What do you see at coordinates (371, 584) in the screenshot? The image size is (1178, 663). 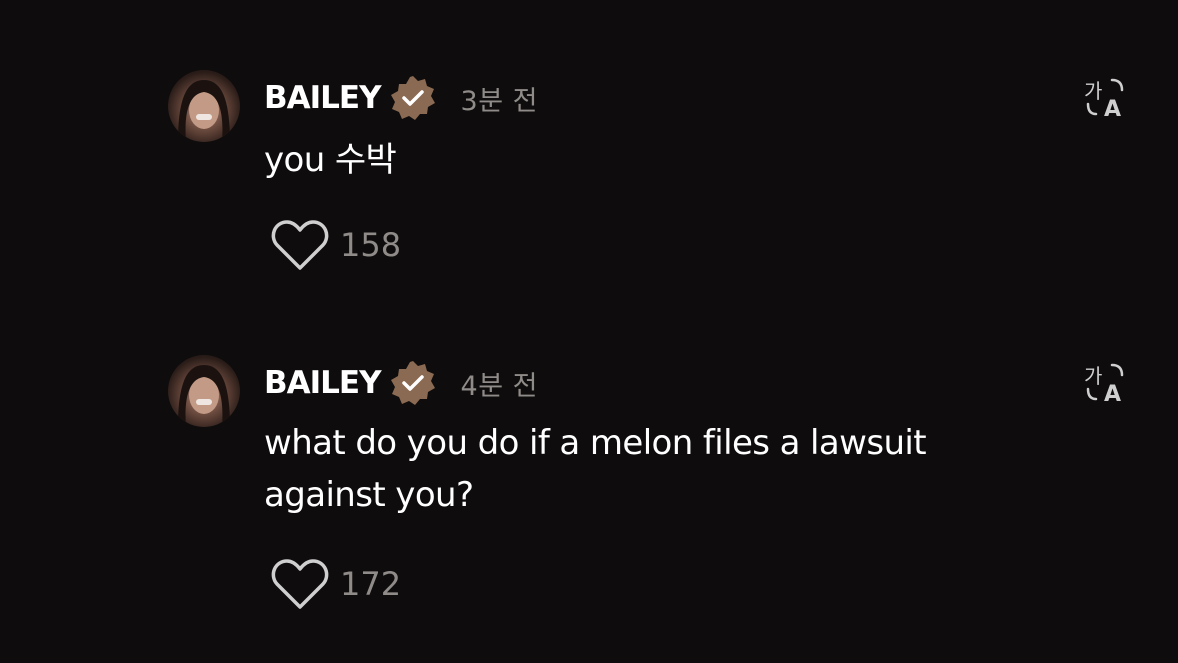 I see `like-count: 172` at bounding box center [371, 584].